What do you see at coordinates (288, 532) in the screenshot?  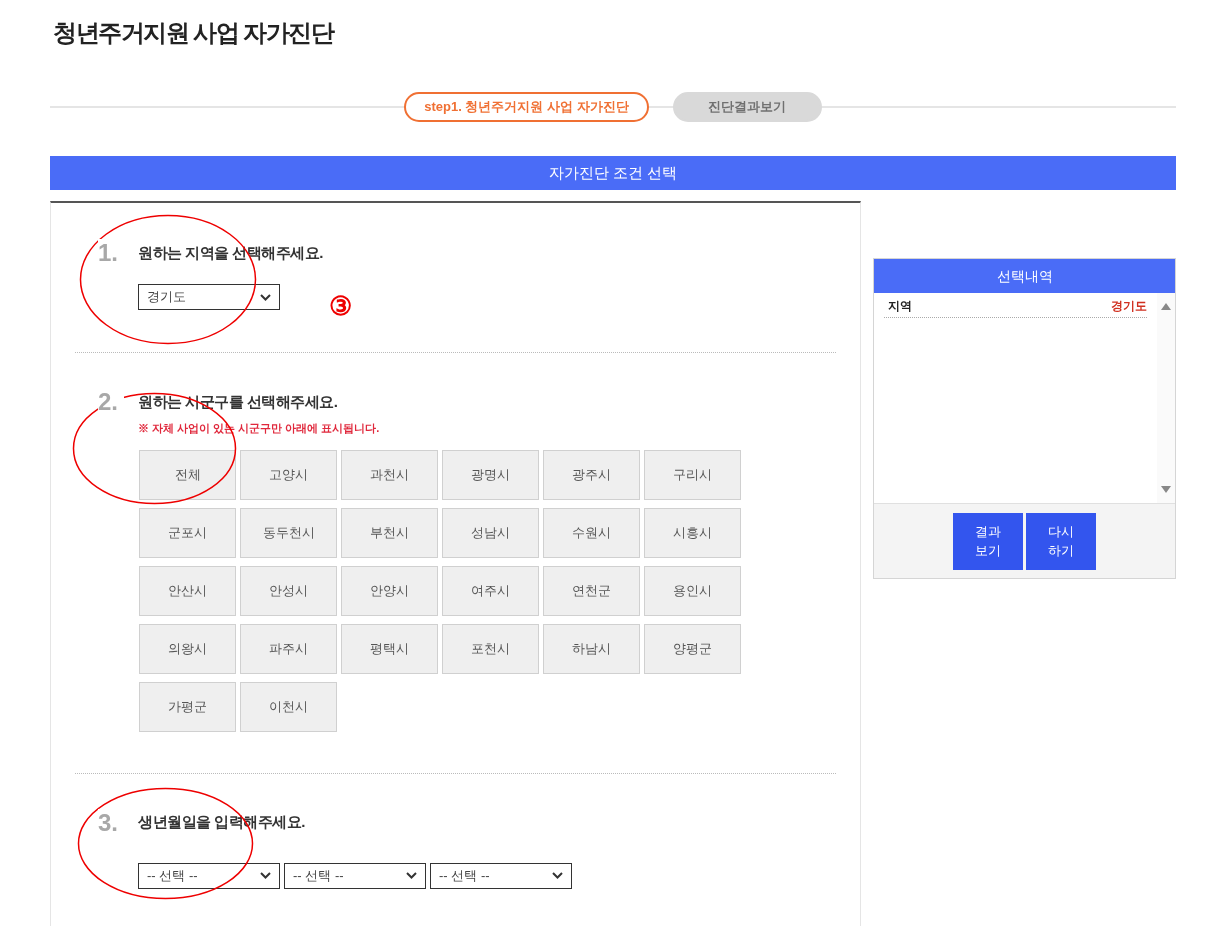 I see `district-option: 동두천시` at bounding box center [288, 532].